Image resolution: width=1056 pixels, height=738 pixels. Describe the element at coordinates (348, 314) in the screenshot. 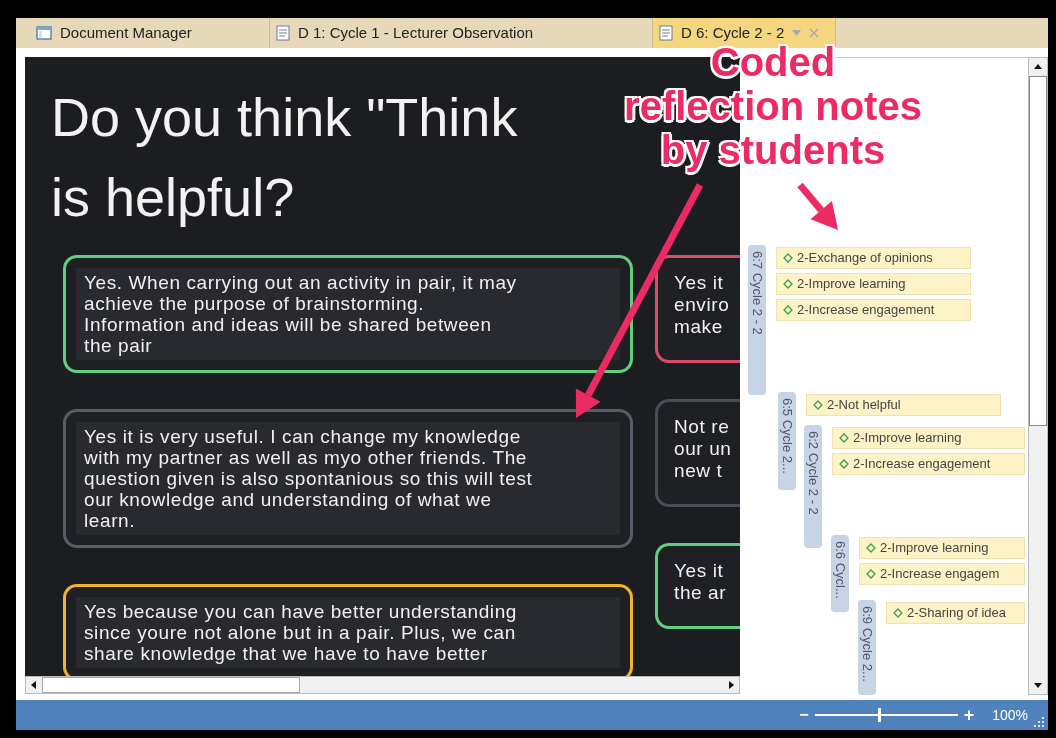

I see `answer-text: Yes. When carrying out an activity in pair, it may achieve the purpose of brainstorming. Information and ideas will be shared between the pair` at that location.